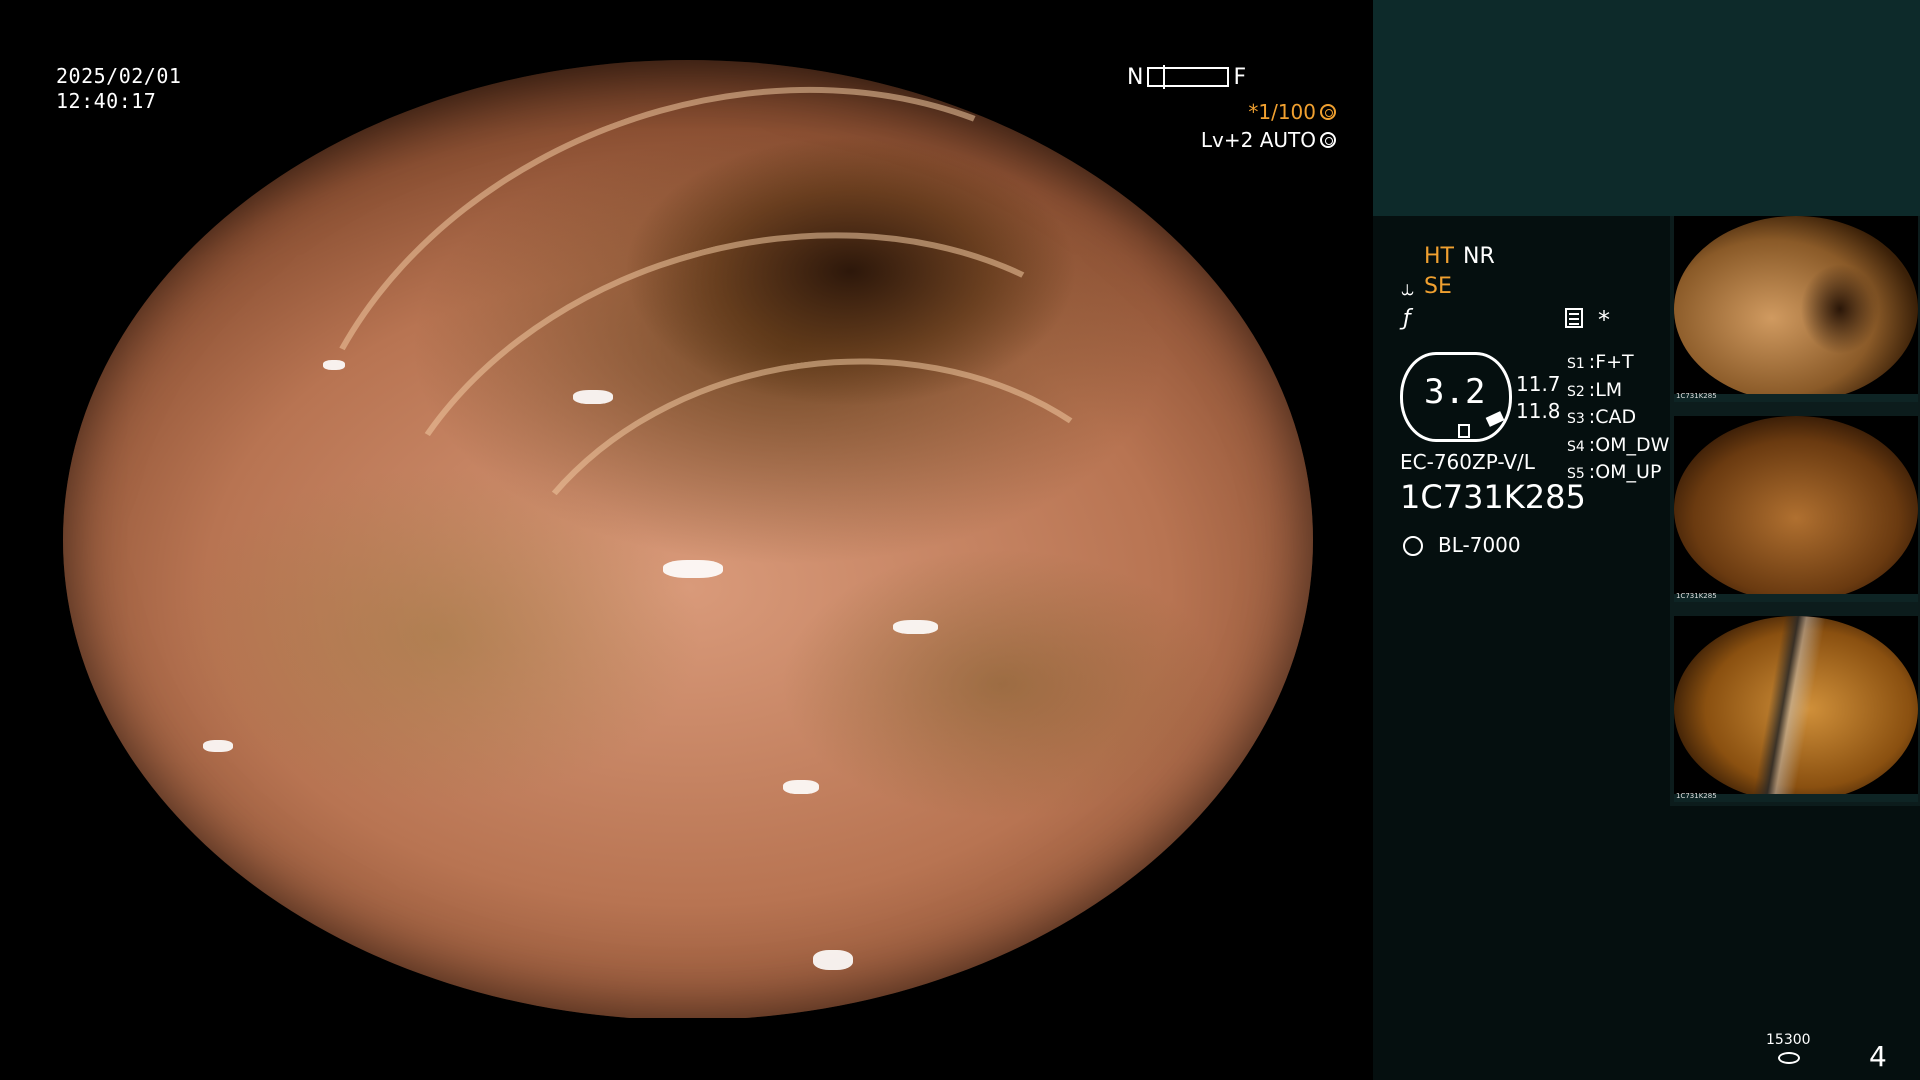  What do you see at coordinates (1413, 546) in the screenshot?
I see `light-bulb-icon` at bounding box center [1413, 546].